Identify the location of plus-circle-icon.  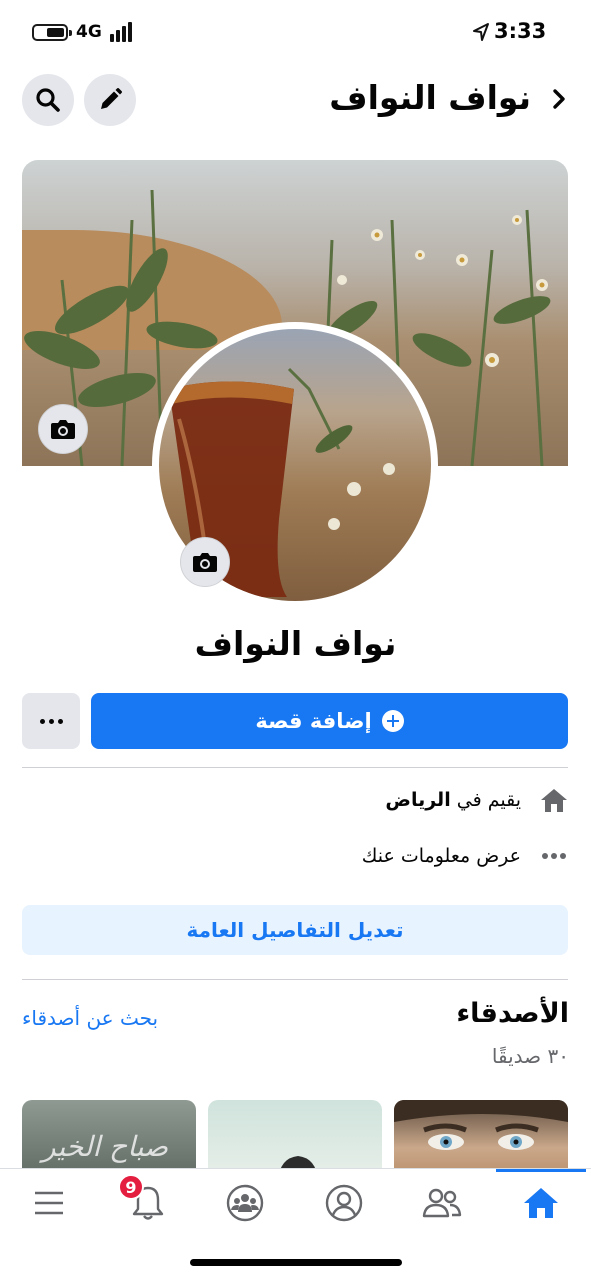
(392, 721).